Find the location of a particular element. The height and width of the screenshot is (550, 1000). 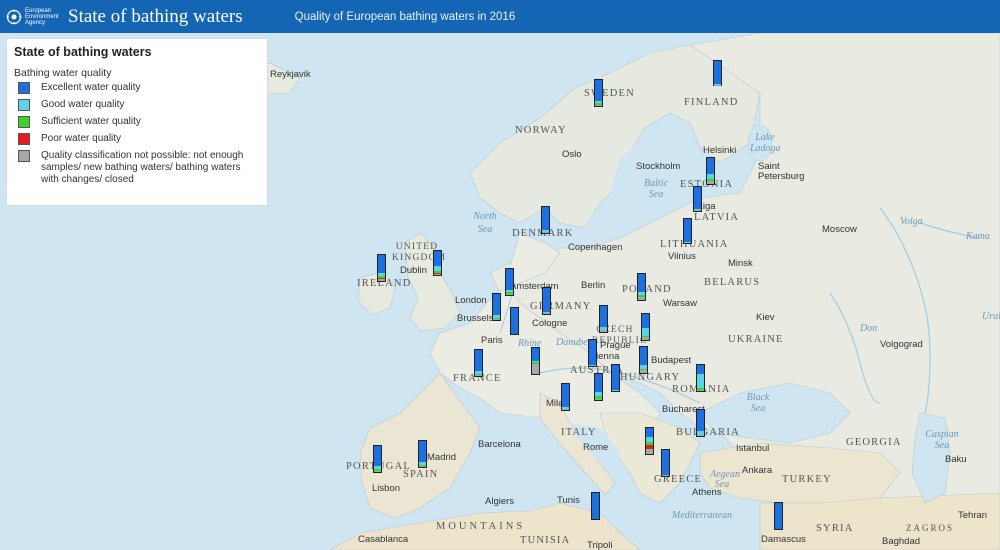

station-bar-austria is located at coordinates (592, 353).